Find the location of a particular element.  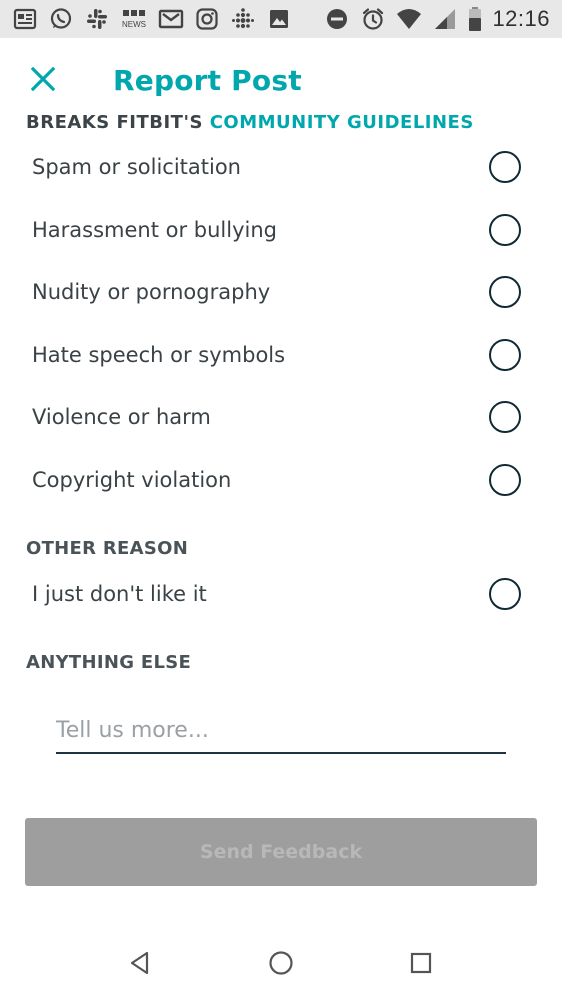

home-icon is located at coordinates (281, 963).